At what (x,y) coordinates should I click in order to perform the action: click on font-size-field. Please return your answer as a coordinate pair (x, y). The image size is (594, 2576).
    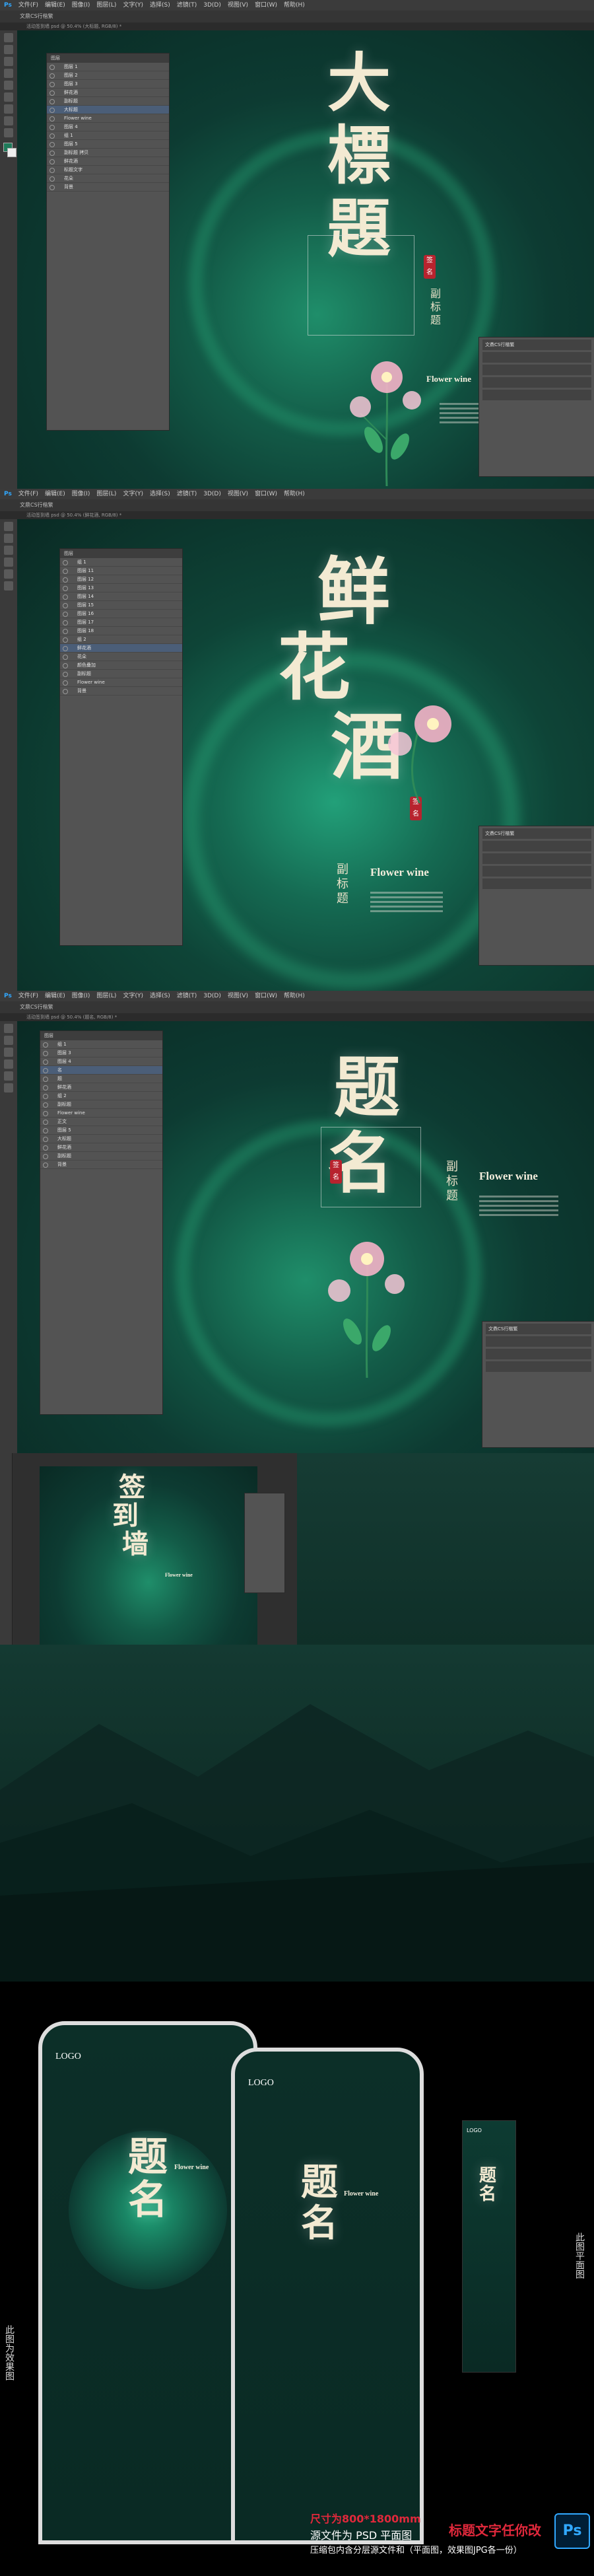
    Looking at the image, I should click on (536, 846).